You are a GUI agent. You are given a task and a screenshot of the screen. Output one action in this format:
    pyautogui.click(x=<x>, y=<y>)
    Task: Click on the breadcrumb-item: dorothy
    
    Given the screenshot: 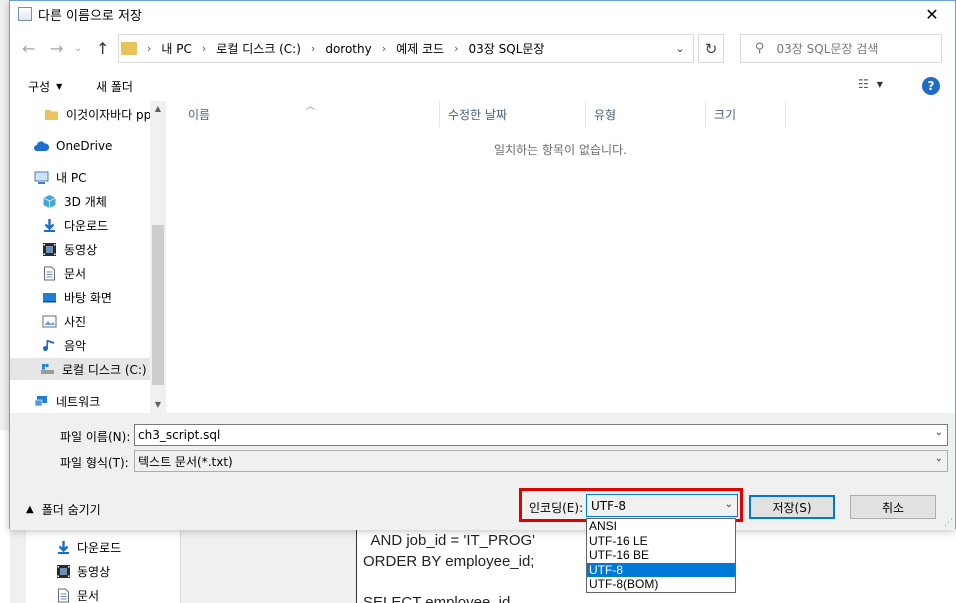 What is the action you would take?
    pyautogui.click(x=348, y=49)
    